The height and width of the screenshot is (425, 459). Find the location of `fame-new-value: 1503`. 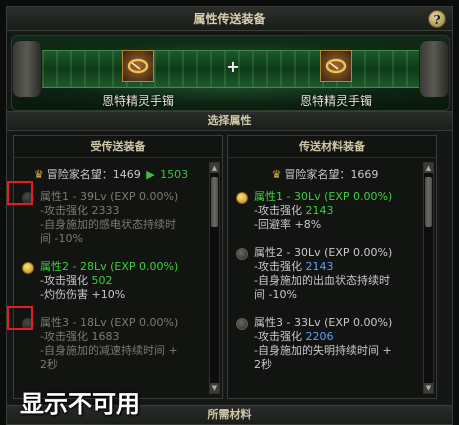

fame-new-value: 1503 is located at coordinates (174, 174).